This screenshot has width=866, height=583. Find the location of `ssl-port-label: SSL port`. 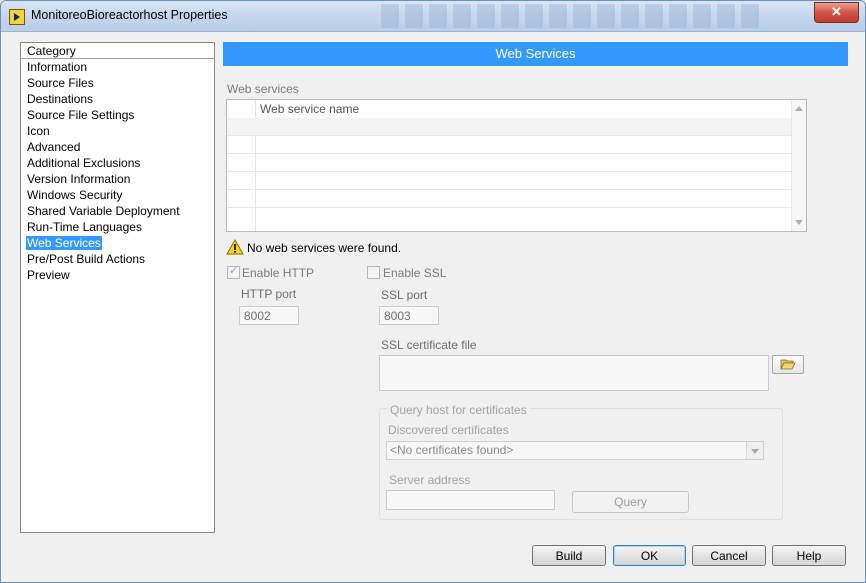

ssl-port-label: SSL port is located at coordinates (404, 295).